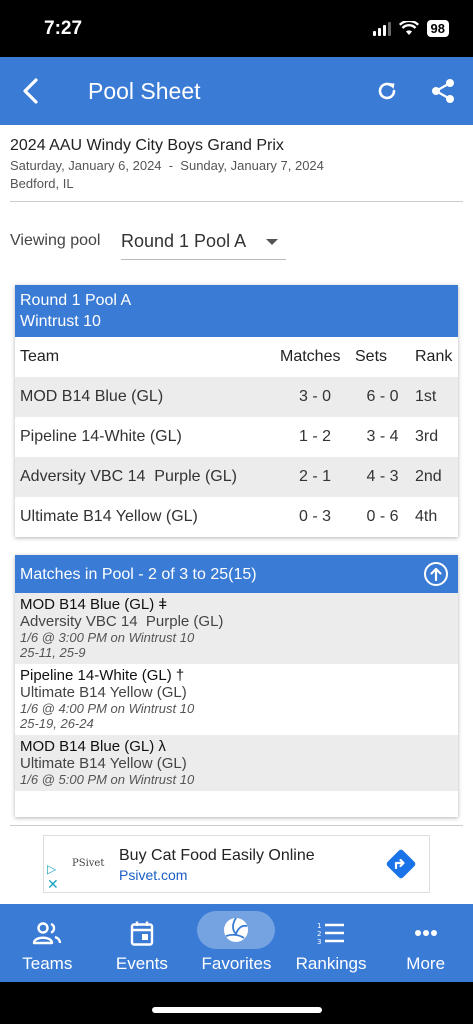  I want to click on table-row: MOD B14 Blue (GL) 3 - 0 6 - 0 1st, so click(236, 397).